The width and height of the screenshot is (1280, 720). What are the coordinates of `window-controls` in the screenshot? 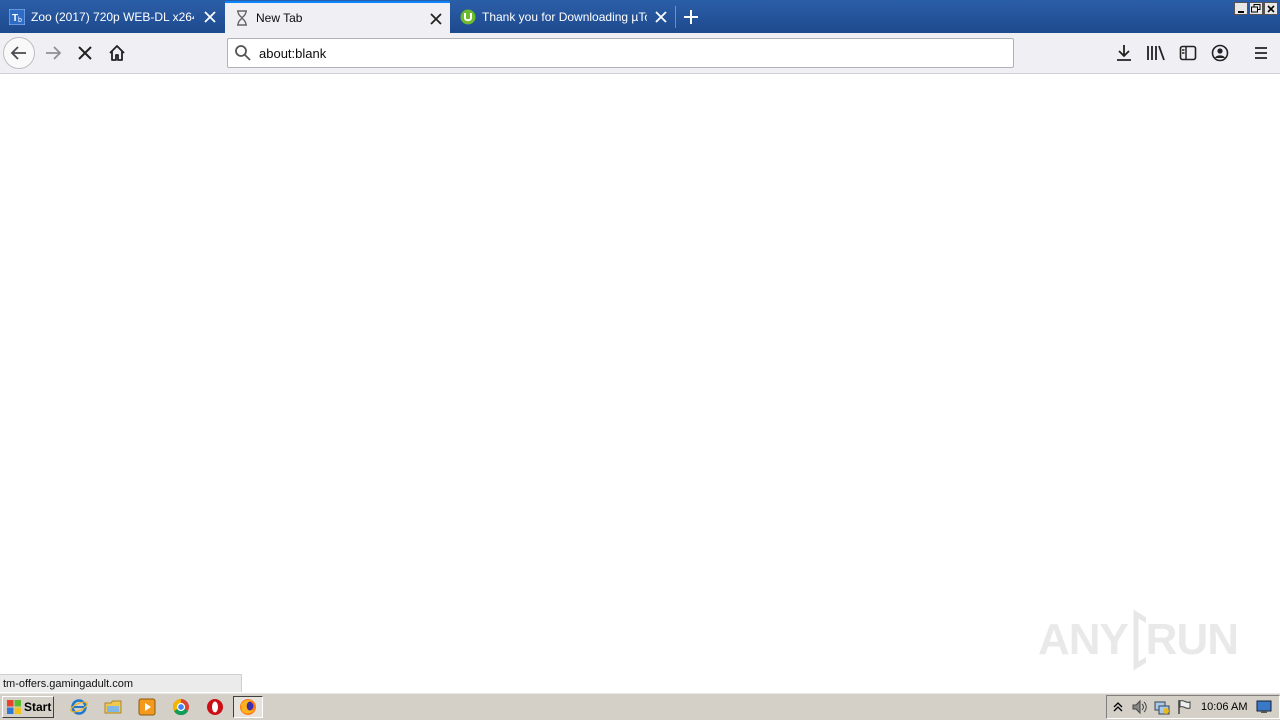 It's located at (1256, 8).